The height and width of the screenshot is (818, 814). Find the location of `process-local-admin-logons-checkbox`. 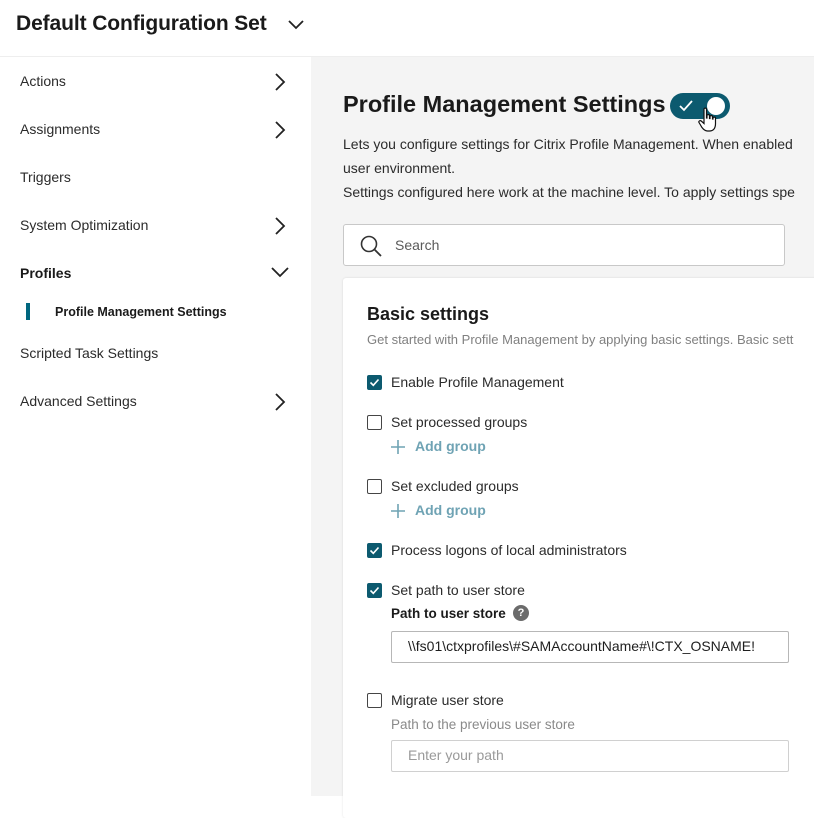

process-local-admin-logons-checkbox is located at coordinates (374, 550).